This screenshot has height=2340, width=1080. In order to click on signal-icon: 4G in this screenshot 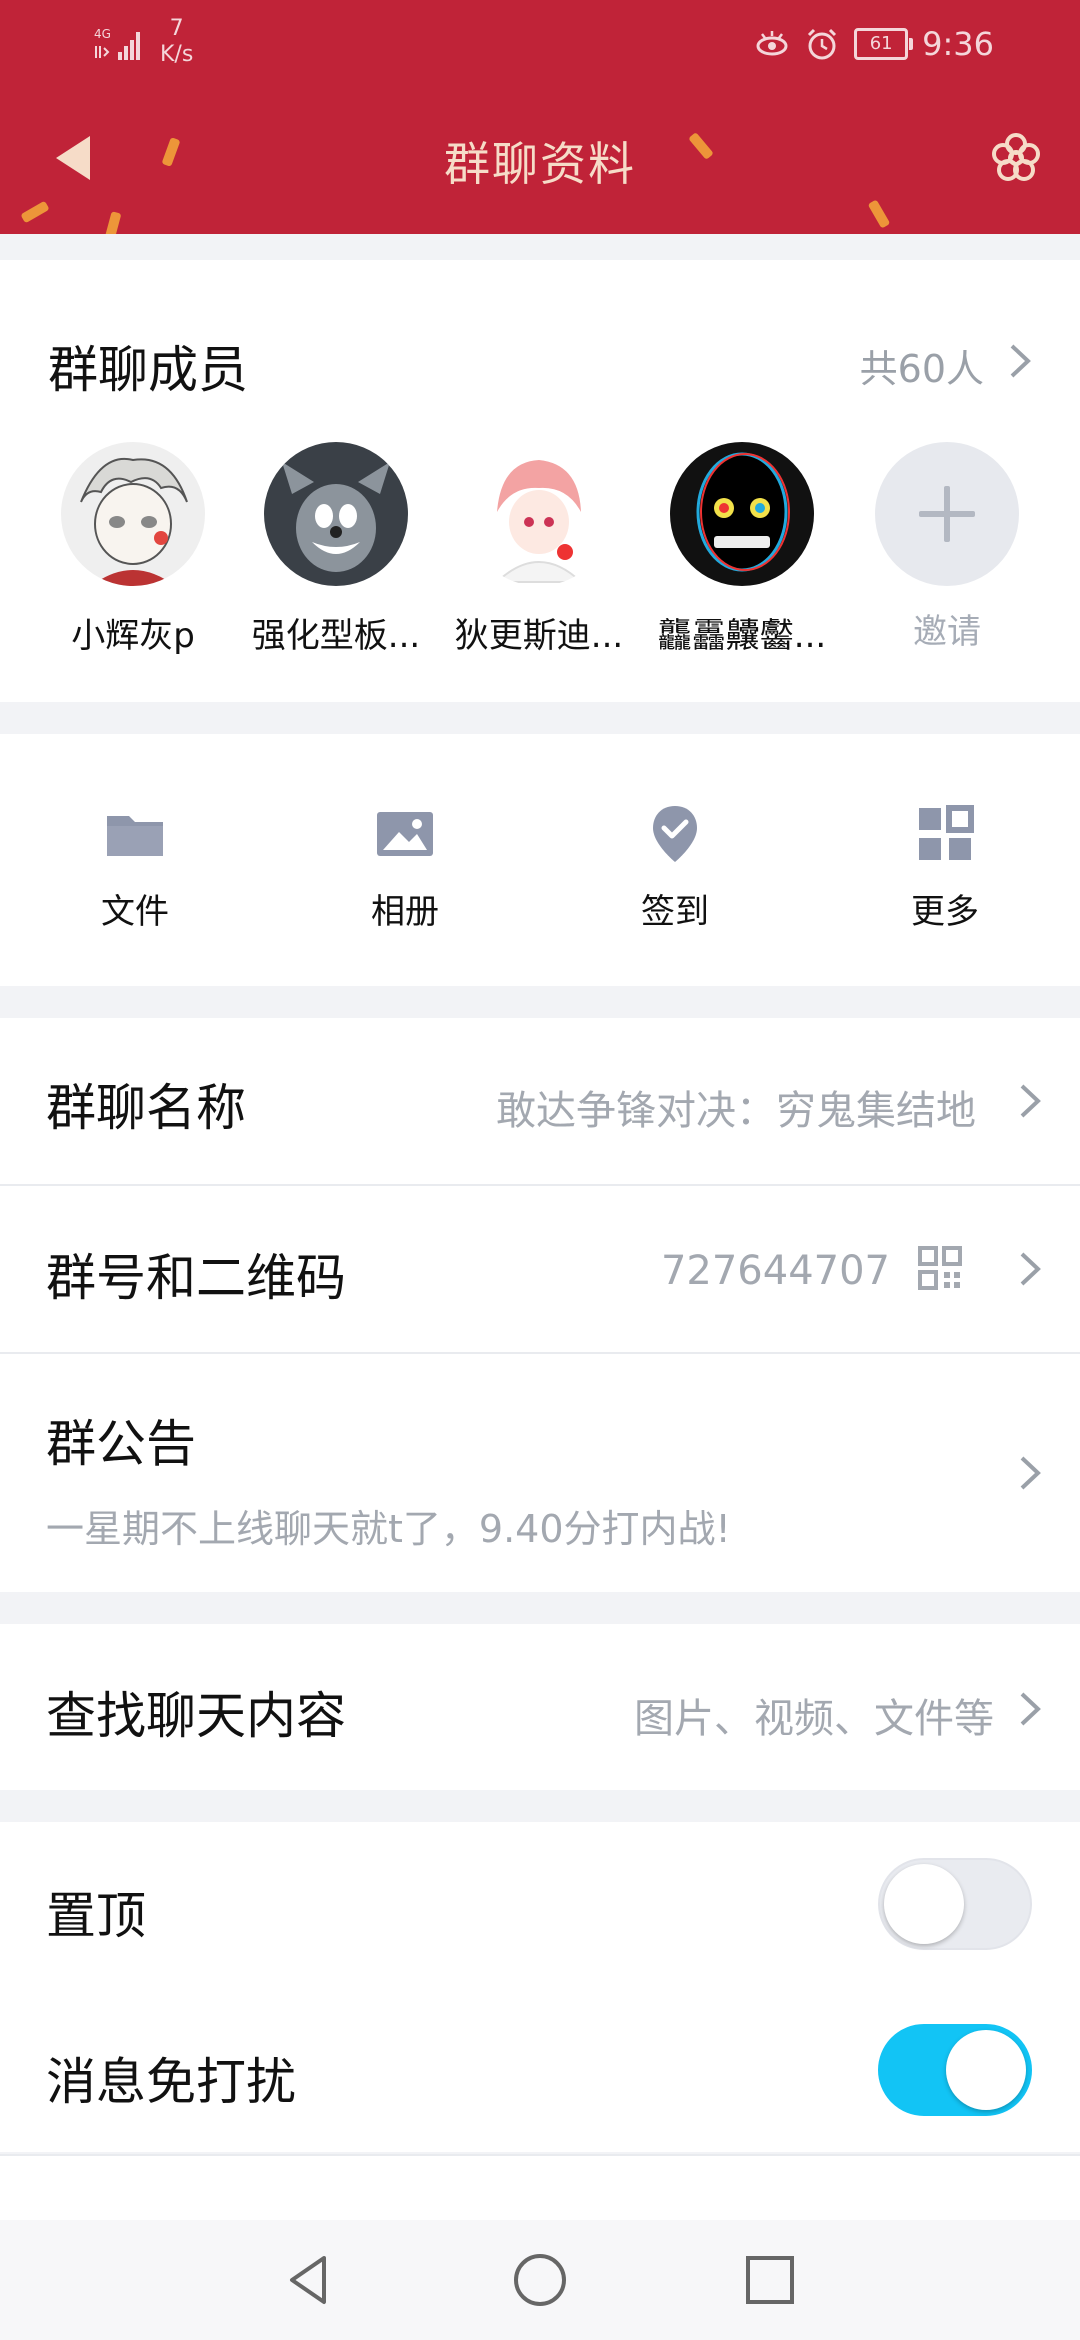, I will do `click(117, 43)`.